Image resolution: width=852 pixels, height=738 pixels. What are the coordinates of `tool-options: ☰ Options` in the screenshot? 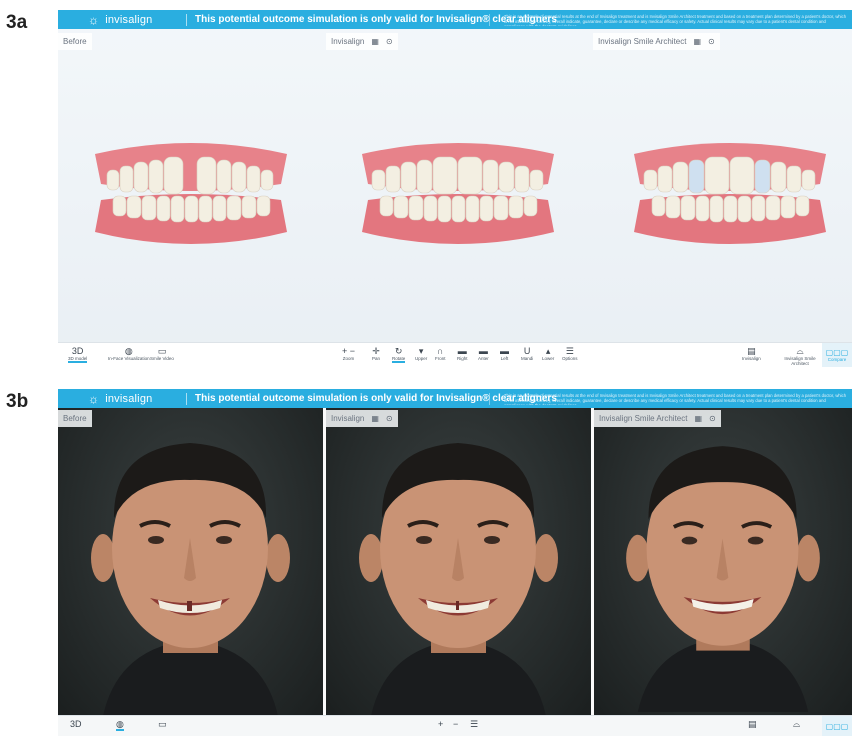 It's located at (570, 353).